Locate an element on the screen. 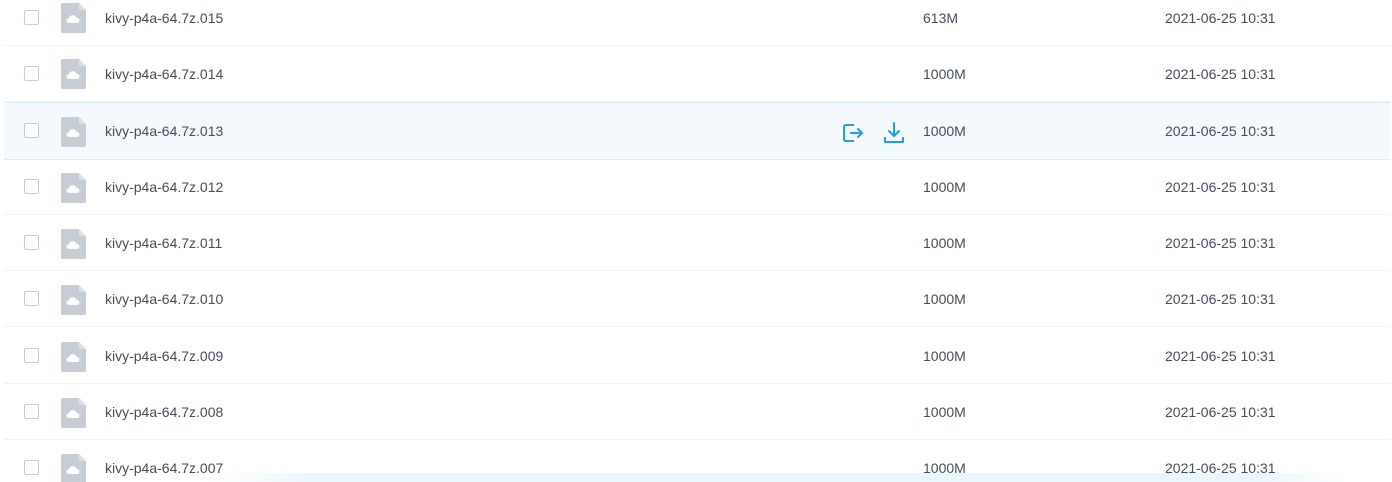 The height and width of the screenshot is (482, 1392). share-icon is located at coordinates (853, 133).